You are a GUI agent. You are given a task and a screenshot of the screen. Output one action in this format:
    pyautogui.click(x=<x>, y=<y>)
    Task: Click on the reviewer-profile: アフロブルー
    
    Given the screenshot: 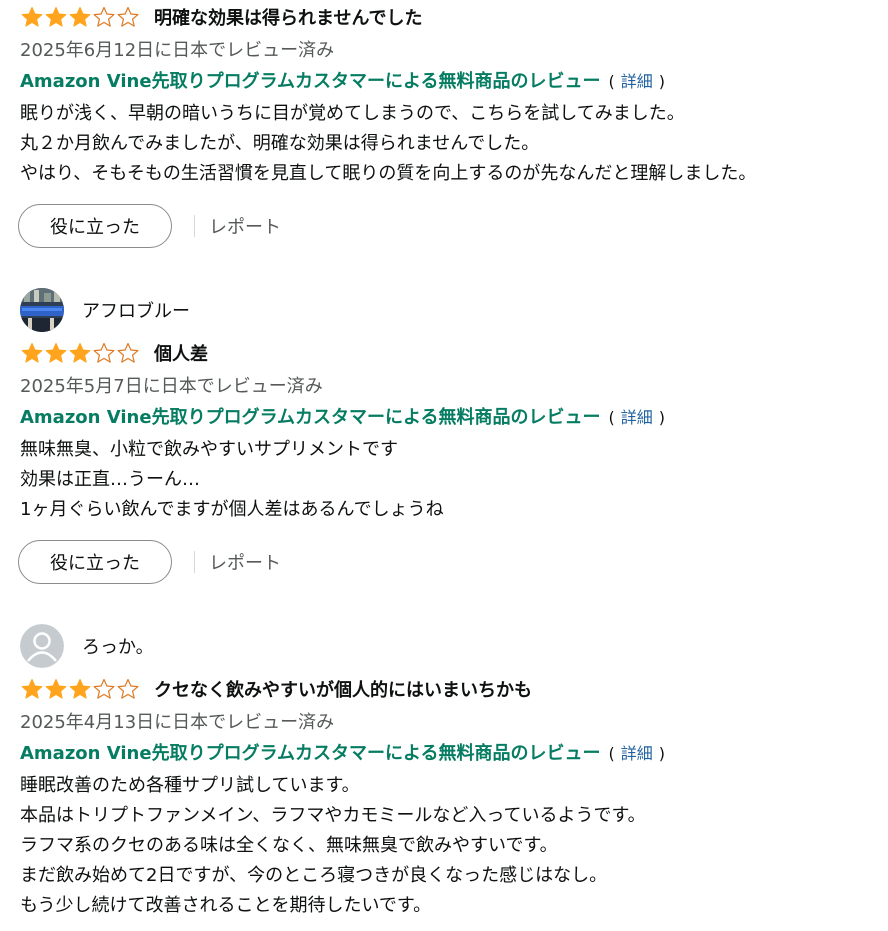 What is the action you would take?
    pyautogui.click(x=105, y=310)
    